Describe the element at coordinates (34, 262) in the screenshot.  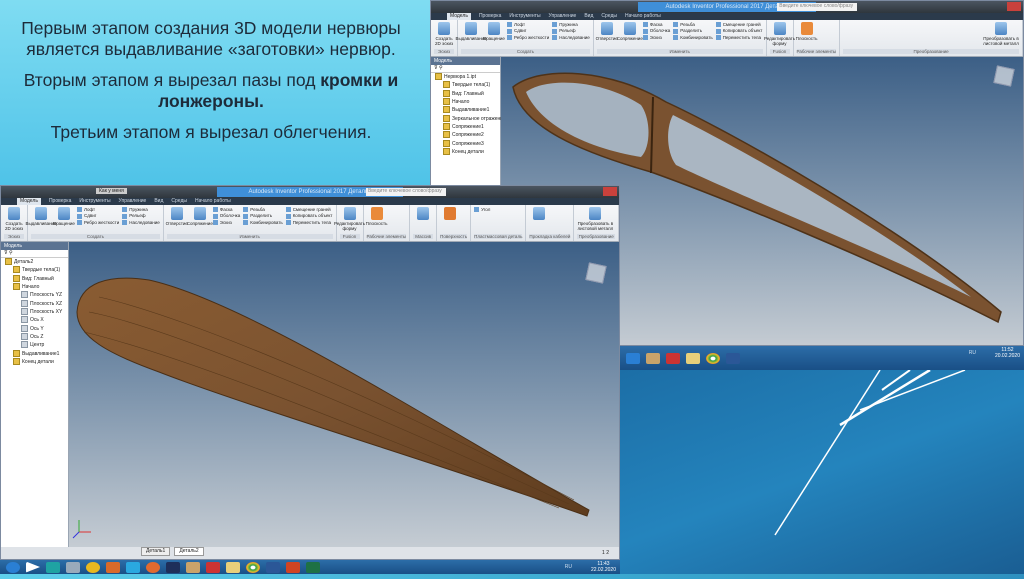
I see `tree-item: Деталь2` at that location.